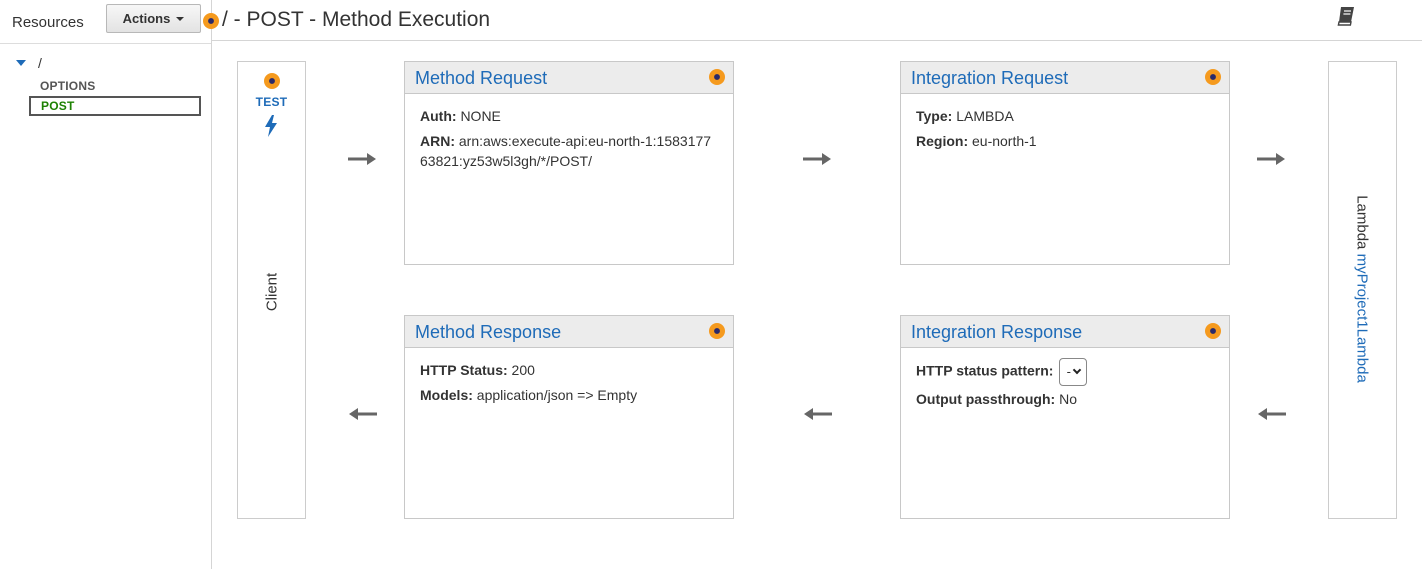 This screenshot has height=569, width=1422. Describe the element at coordinates (812, 20) in the screenshot. I see `page-header: / - POST - Method Execution` at that location.